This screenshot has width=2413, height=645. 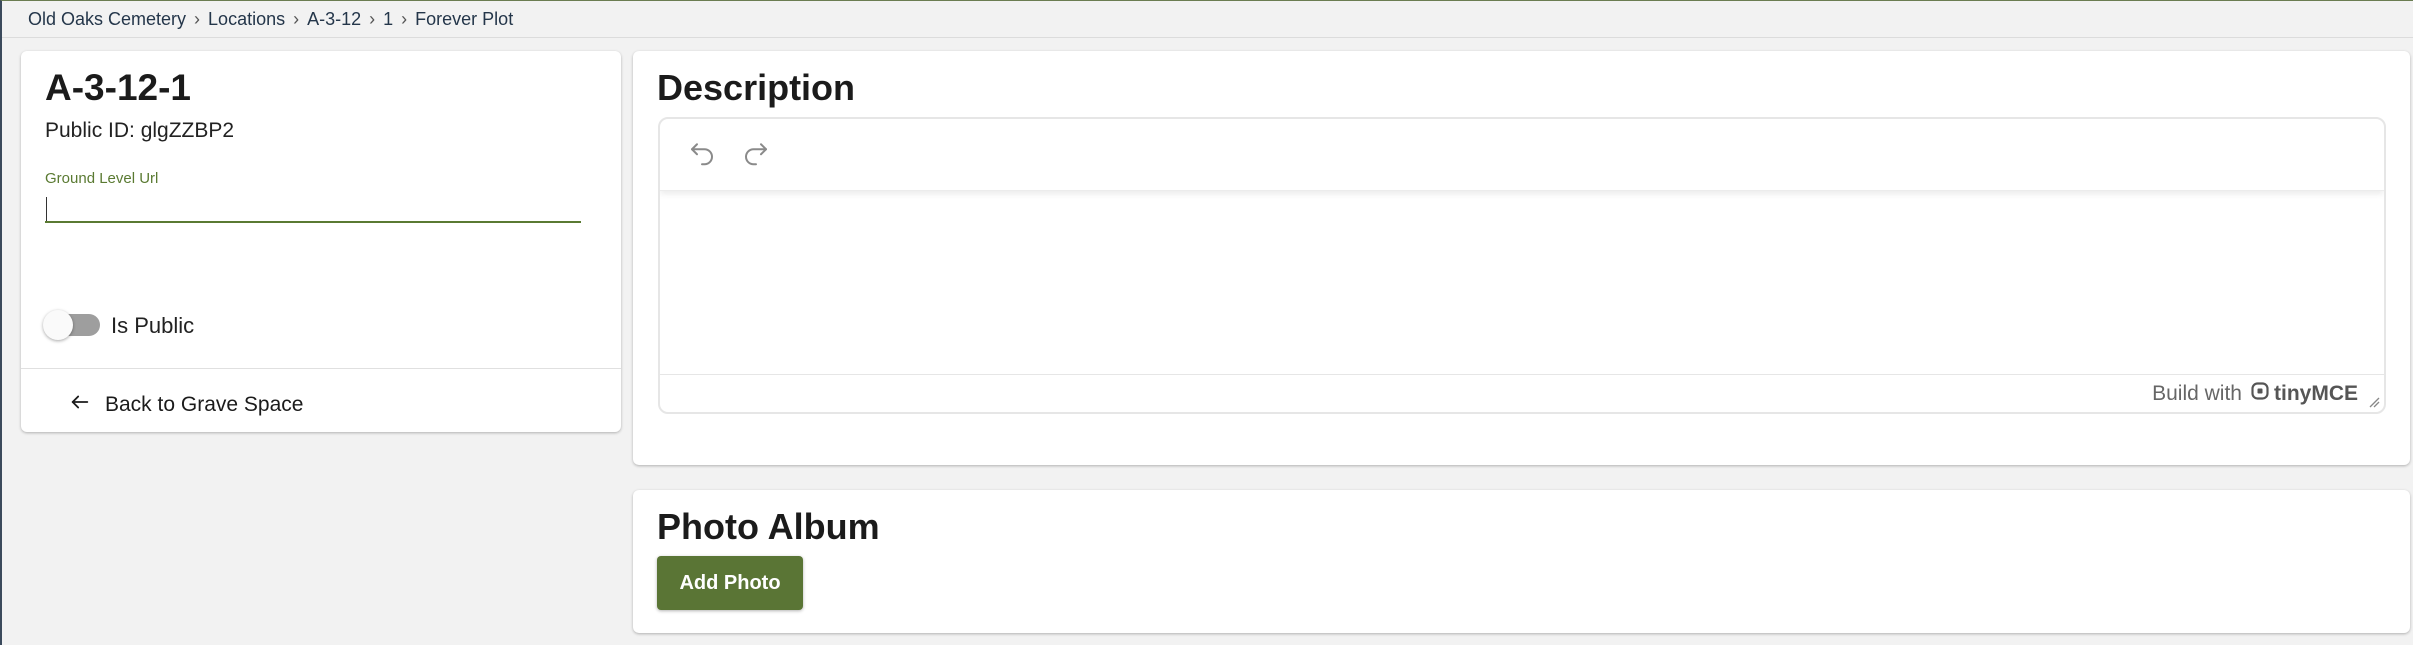 What do you see at coordinates (80, 405) in the screenshot?
I see `arrow-left-icon` at bounding box center [80, 405].